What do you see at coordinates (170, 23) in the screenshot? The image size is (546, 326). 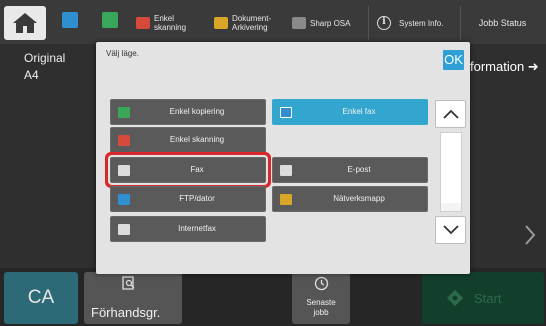 I see `top-item-label: Enkel skanning` at bounding box center [170, 23].